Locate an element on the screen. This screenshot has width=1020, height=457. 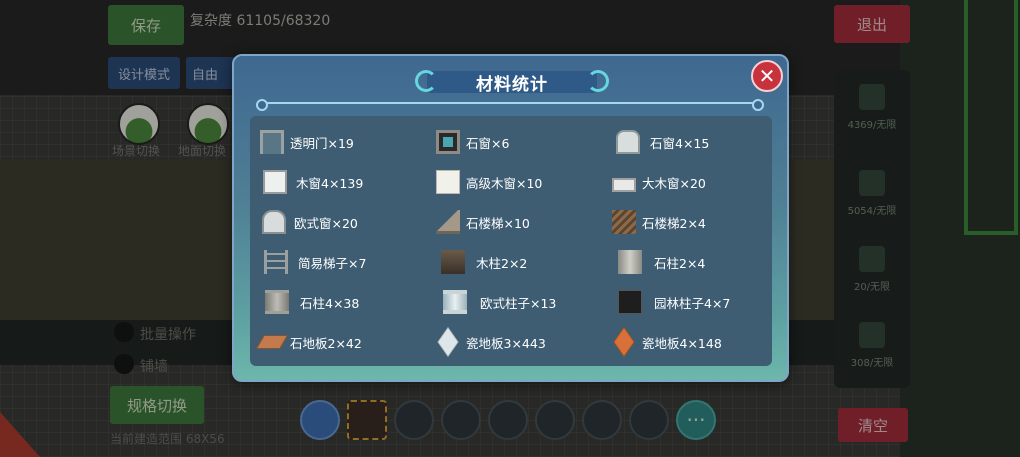
list-item: 石窗4×15 is located at coordinates (697, 142).